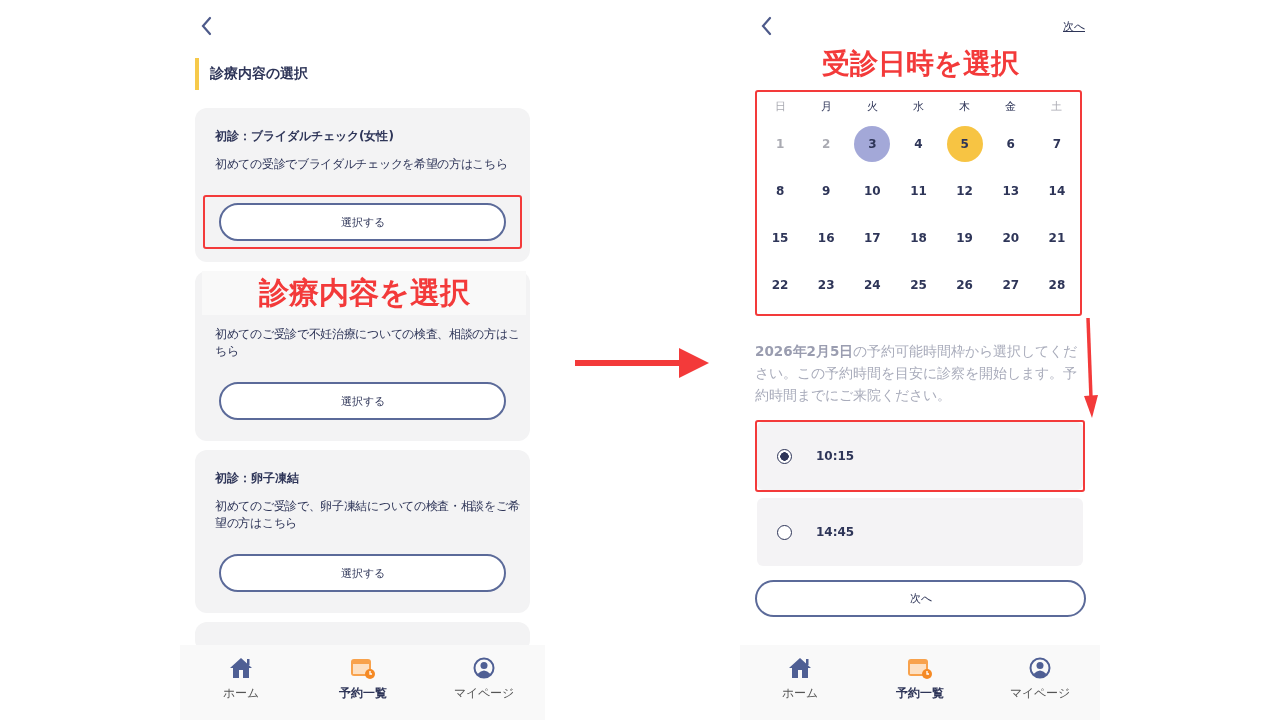  Describe the element at coordinates (920, 456) in the screenshot. I see `time-slot: 10:15` at that location.